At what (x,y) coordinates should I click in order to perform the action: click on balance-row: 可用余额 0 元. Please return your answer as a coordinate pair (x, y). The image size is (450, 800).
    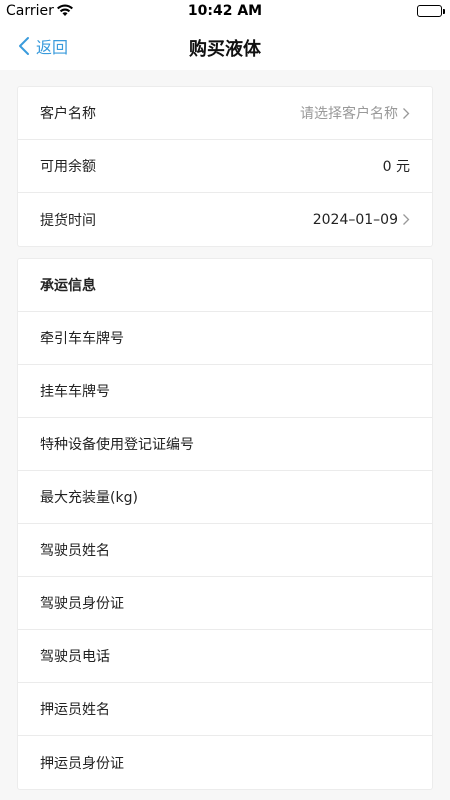
    Looking at the image, I should click on (225, 166).